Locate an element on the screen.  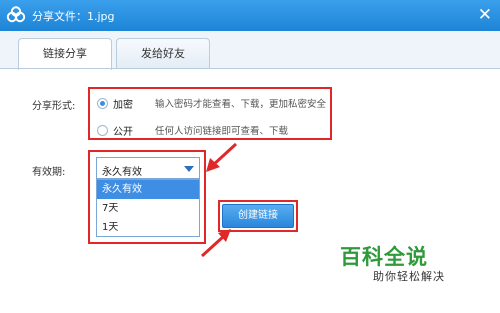
cloud-logo-icon is located at coordinates (16, 14).